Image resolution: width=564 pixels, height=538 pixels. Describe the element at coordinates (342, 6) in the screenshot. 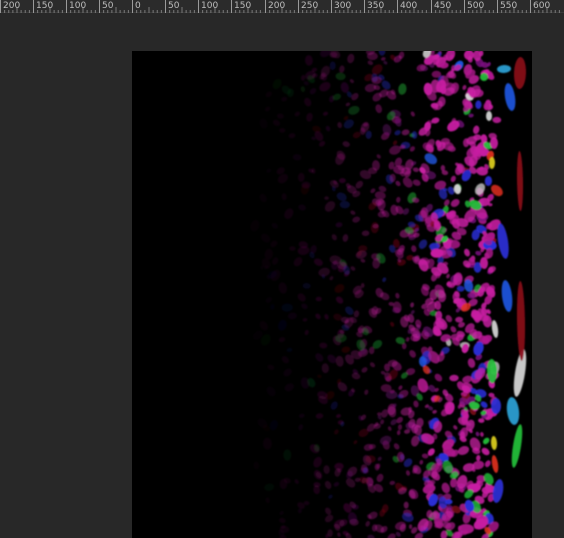

I see `ruler-label: 300` at that location.